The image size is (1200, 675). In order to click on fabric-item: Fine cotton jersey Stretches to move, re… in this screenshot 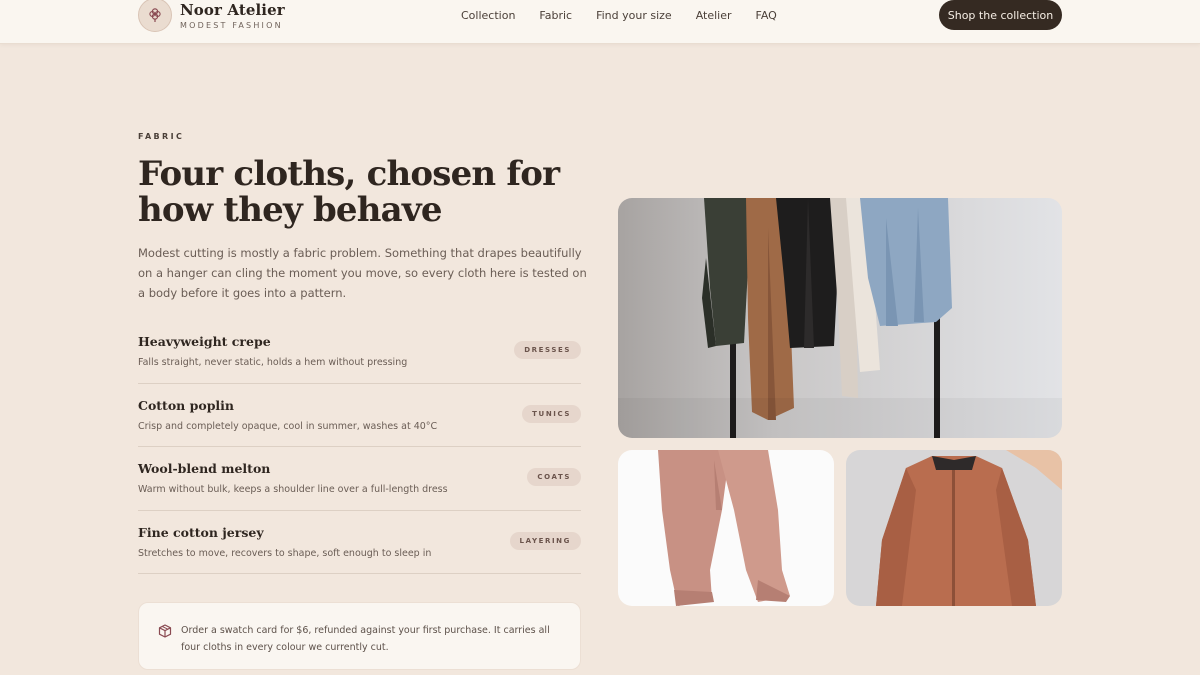, I will do `click(359, 542)`.